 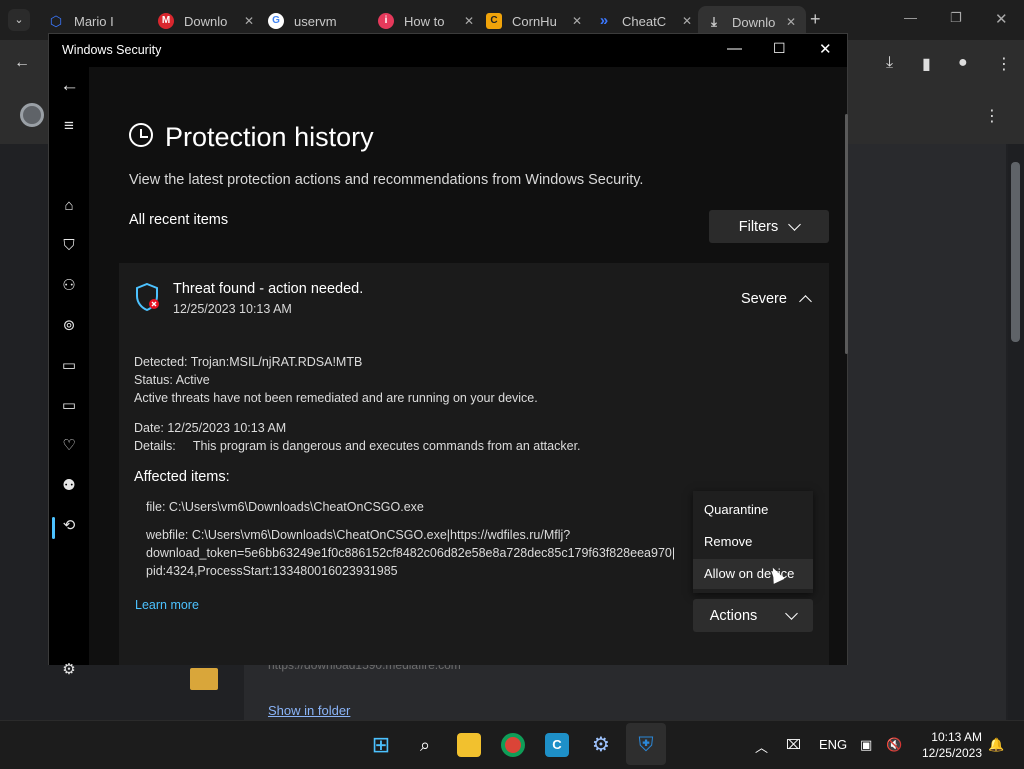 I want to click on account-icon: ⚇, so click(x=69, y=286).